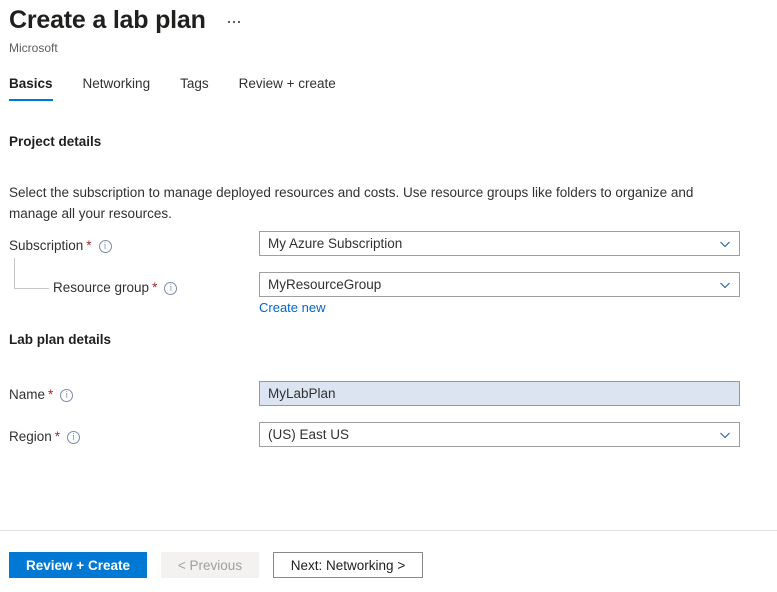 The height and width of the screenshot is (592, 777). What do you see at coordinates (78, 565) in the screenshot?
I see `review-create-button: Review + Create` at bounding box center [78, 565].